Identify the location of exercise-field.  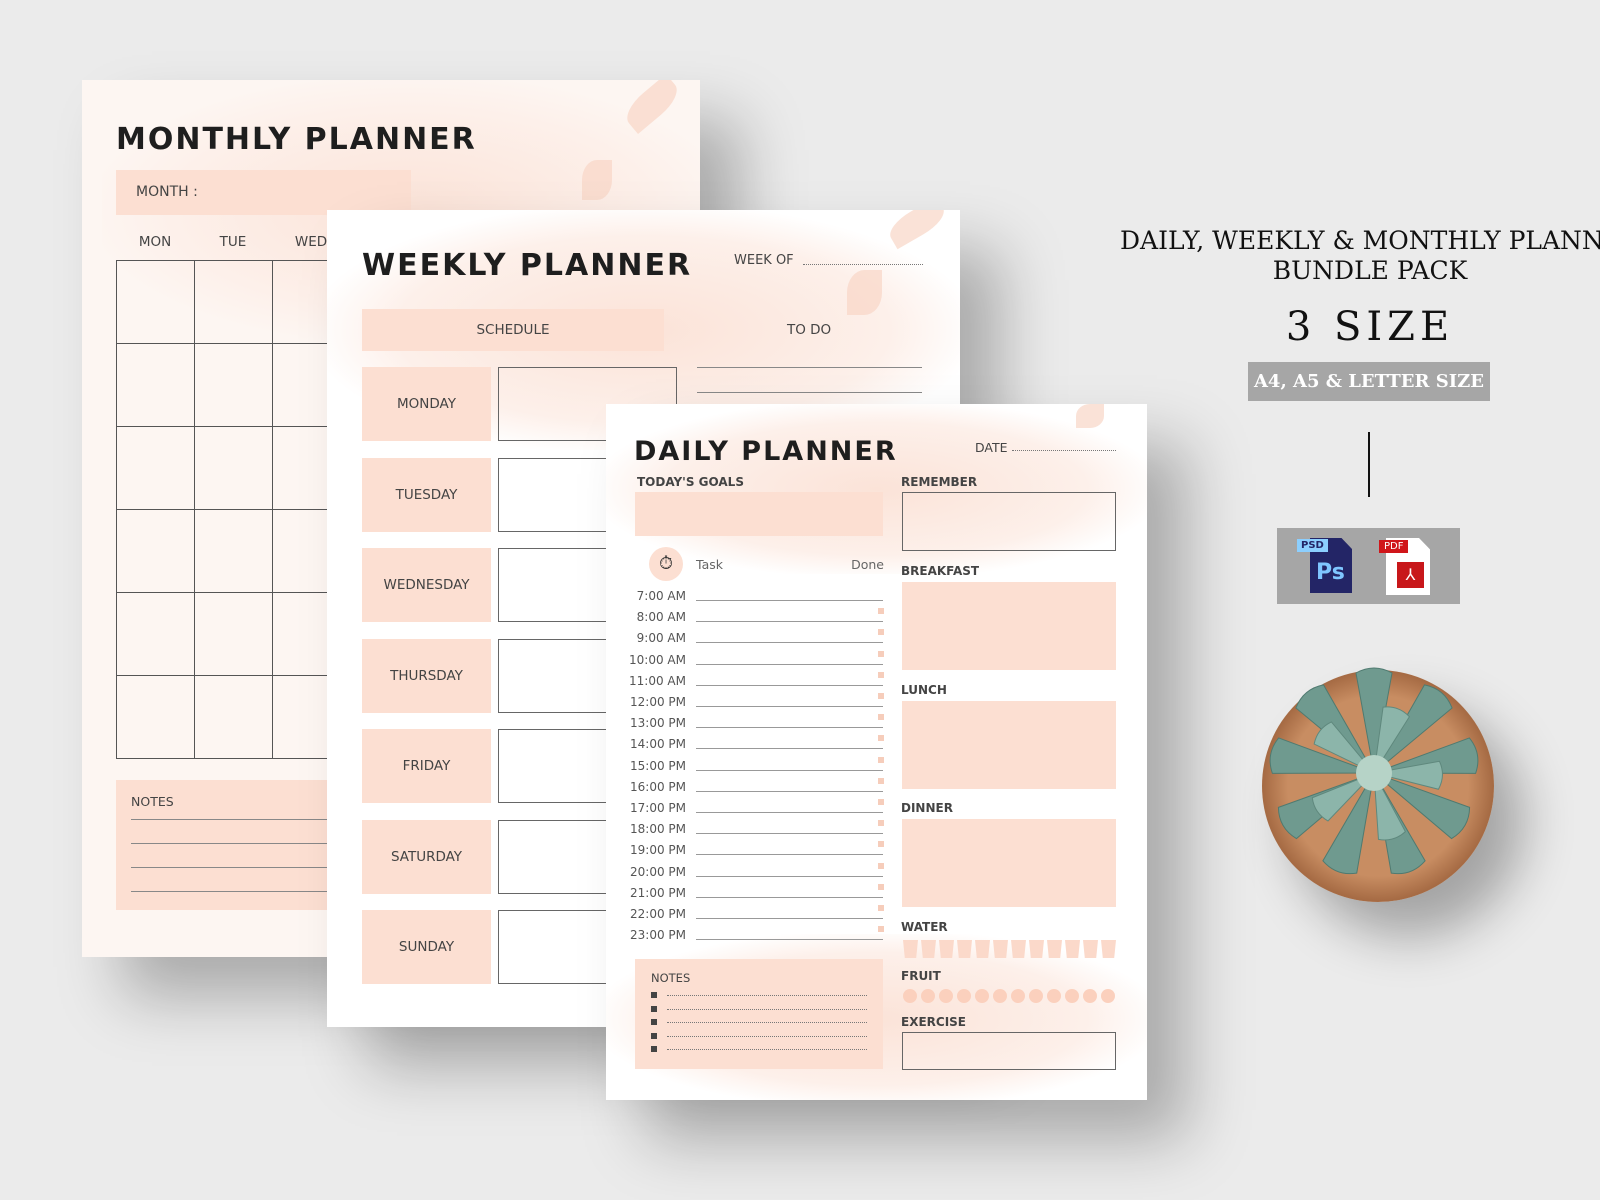
(1009, 1051).